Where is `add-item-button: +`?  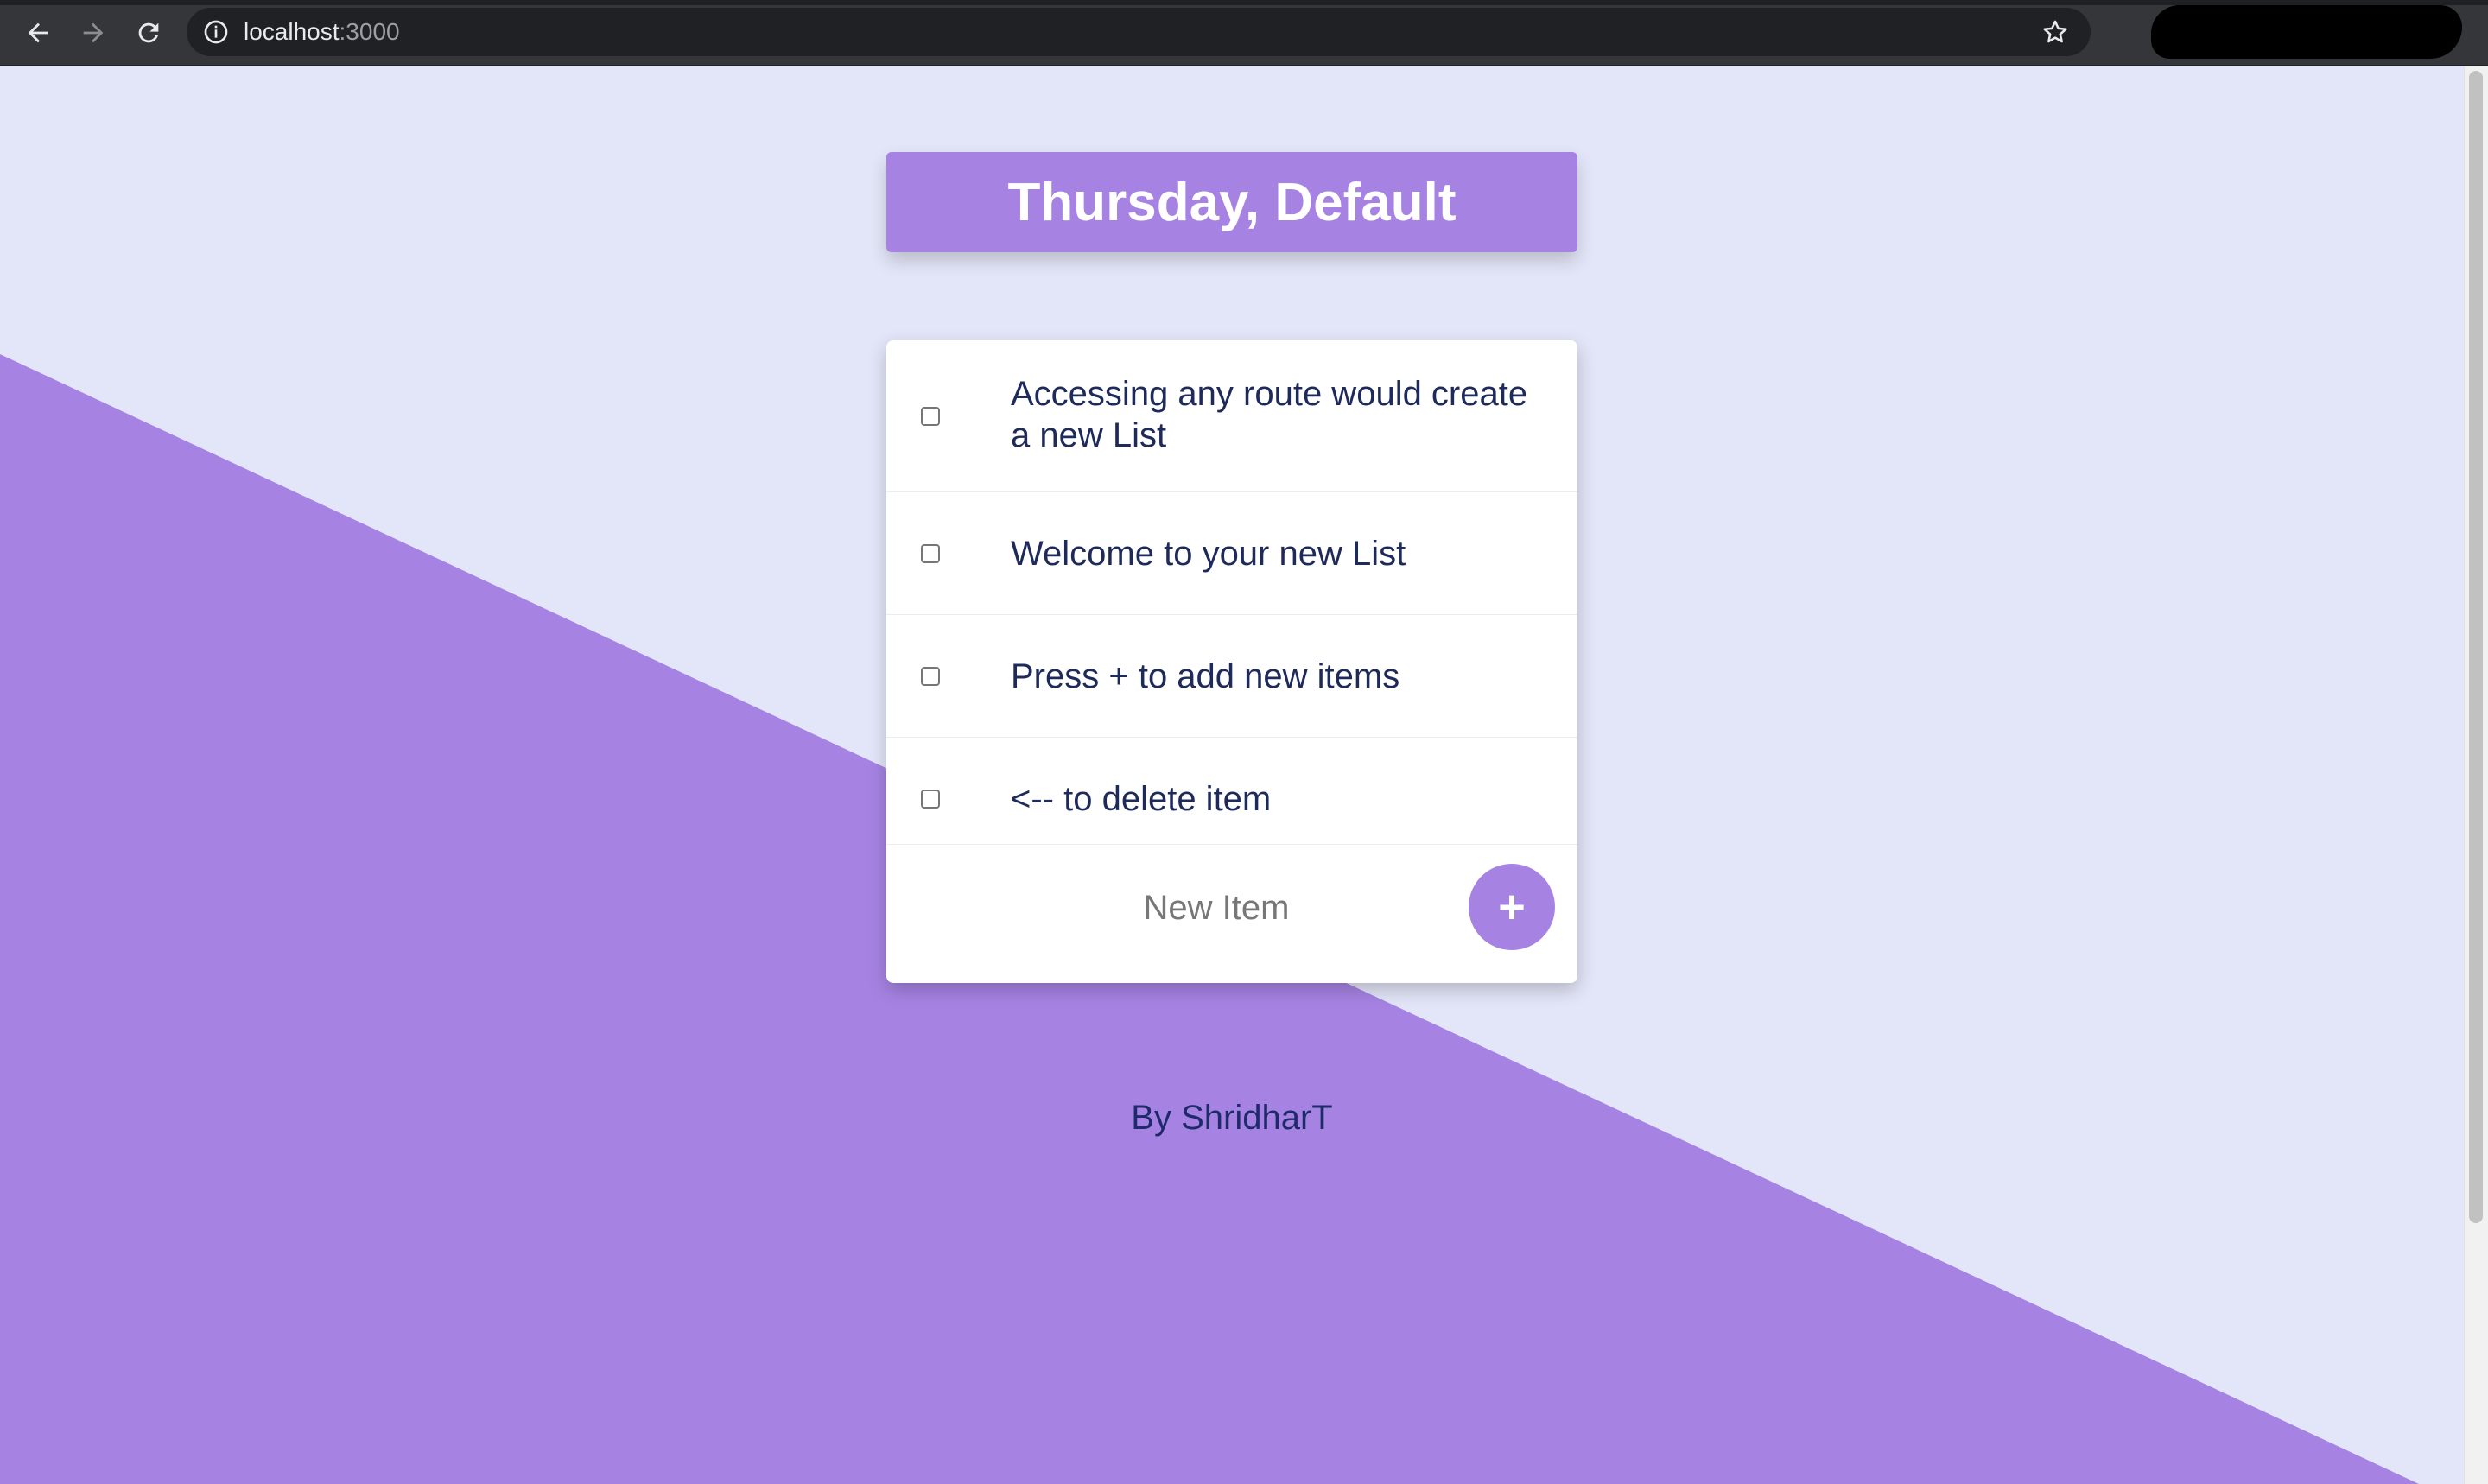 add-item-button: + is located at coordinates (1512, 907).